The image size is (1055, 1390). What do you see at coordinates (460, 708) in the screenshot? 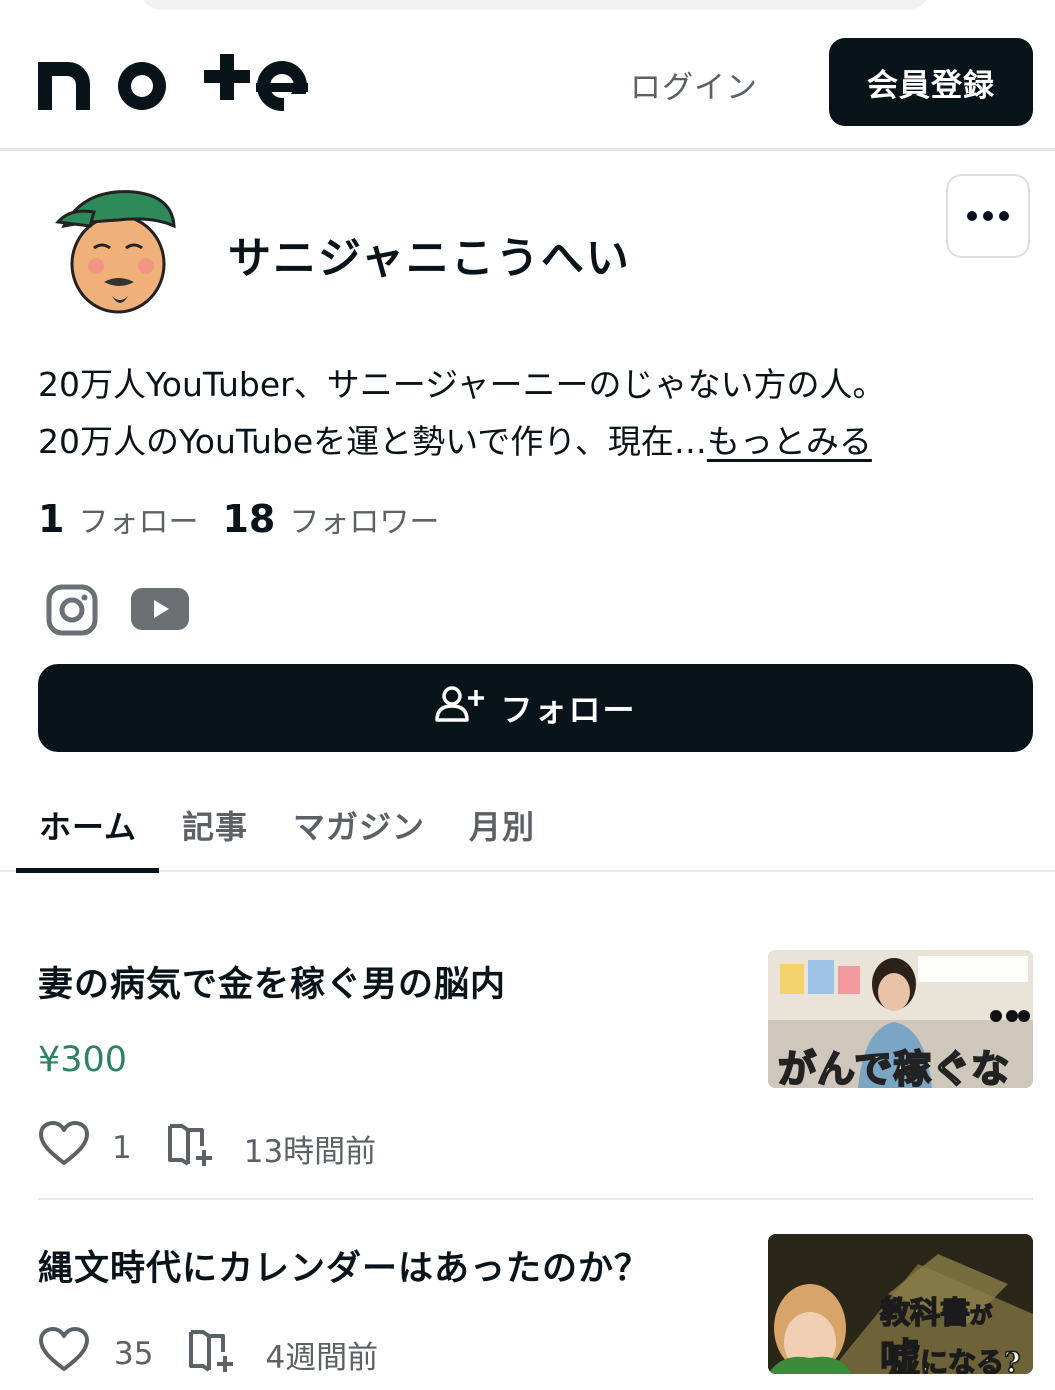
I see `add-user-icon` at bounding box center [460, 708].